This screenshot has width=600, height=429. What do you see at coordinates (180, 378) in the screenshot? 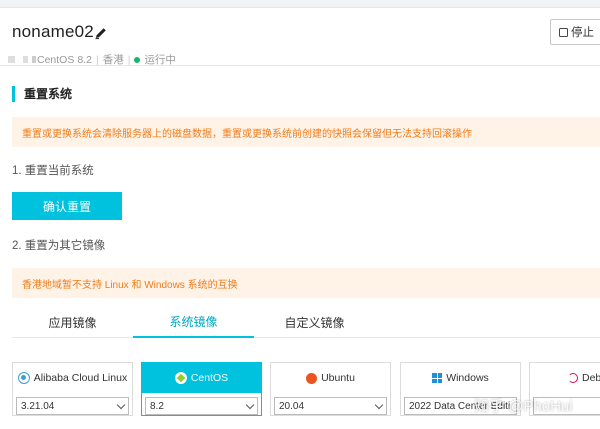
I see `centos-icon` at bounding box center [180, 378].